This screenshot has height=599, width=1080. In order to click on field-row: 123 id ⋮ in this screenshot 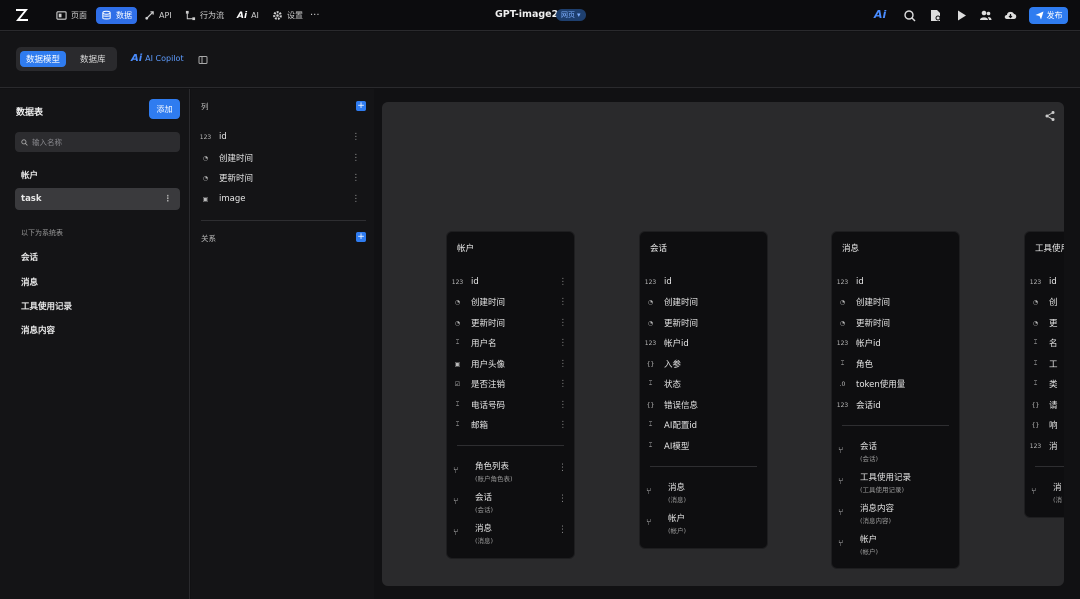, I will do `click(511, 282)`.